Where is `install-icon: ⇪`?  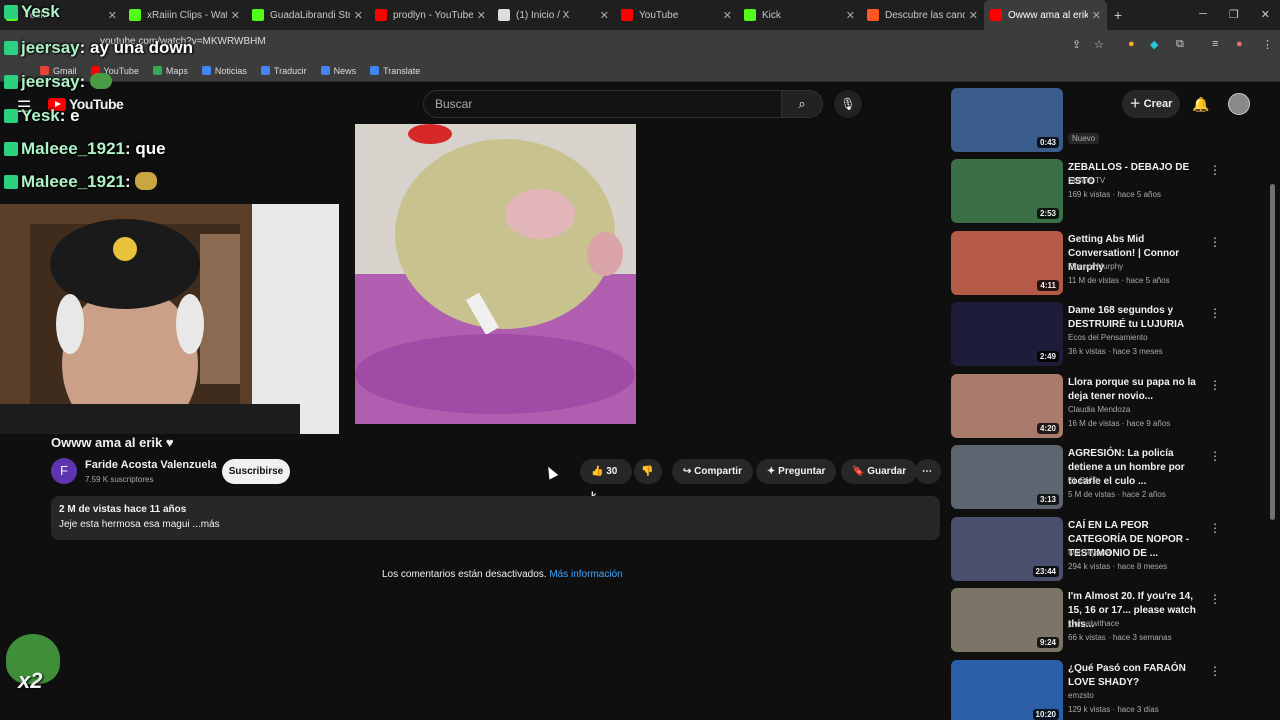
install-icon: ⇪ is located at coordinates (1076, 44).